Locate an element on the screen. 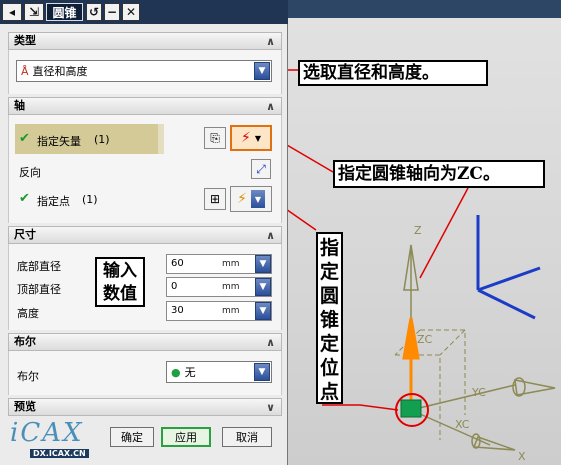 The width and height of the screenshot is (561, 465). boolean-label: 布尔 is located at coordinates (28, 376).